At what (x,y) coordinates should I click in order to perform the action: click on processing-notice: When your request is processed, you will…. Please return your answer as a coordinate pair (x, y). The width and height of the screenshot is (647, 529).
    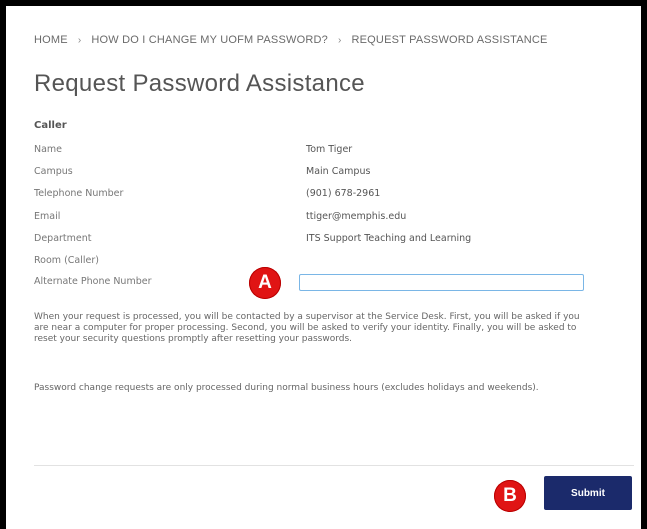
    Looking at the image, I should click on (307, 328).